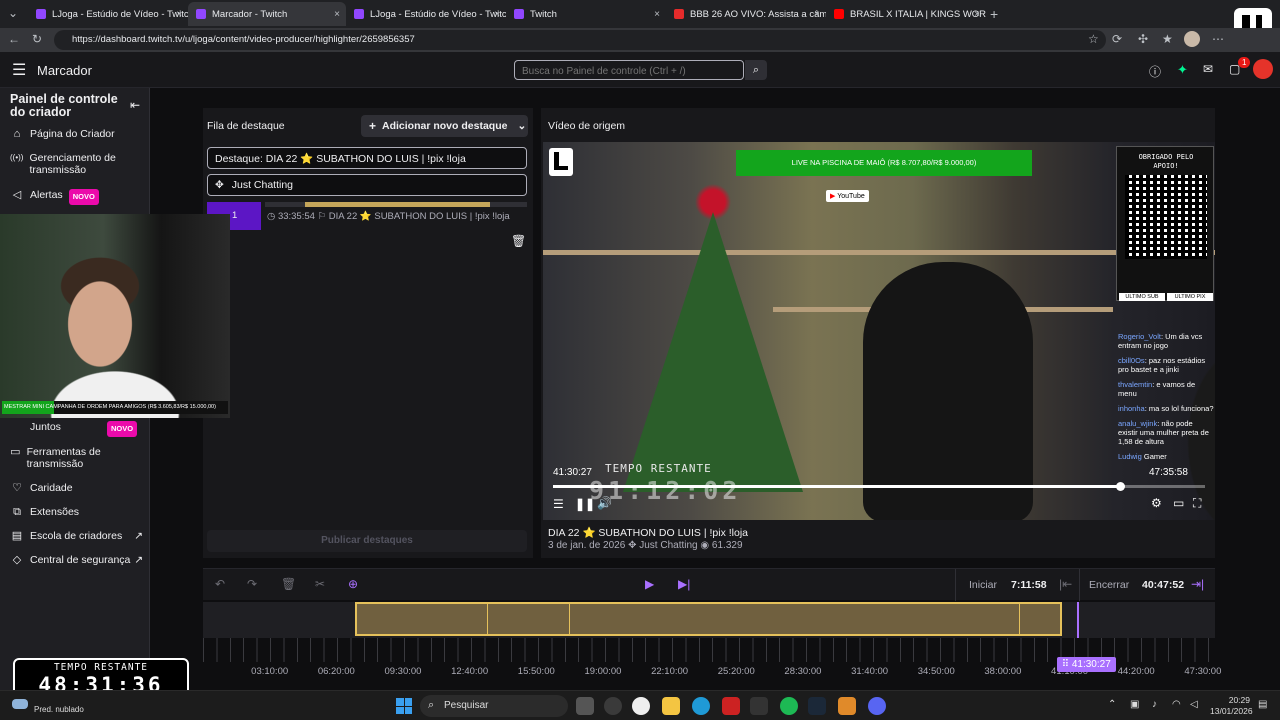  Describe the element at coordinates (1218, 39) in the screenshot. I see `more-icon: ⋯` at that location.